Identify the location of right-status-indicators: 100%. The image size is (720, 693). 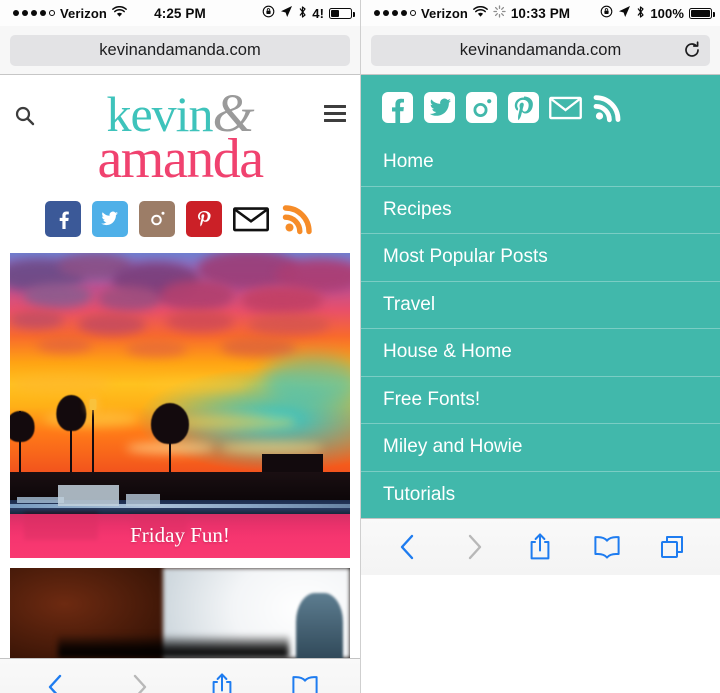
(660, 13).